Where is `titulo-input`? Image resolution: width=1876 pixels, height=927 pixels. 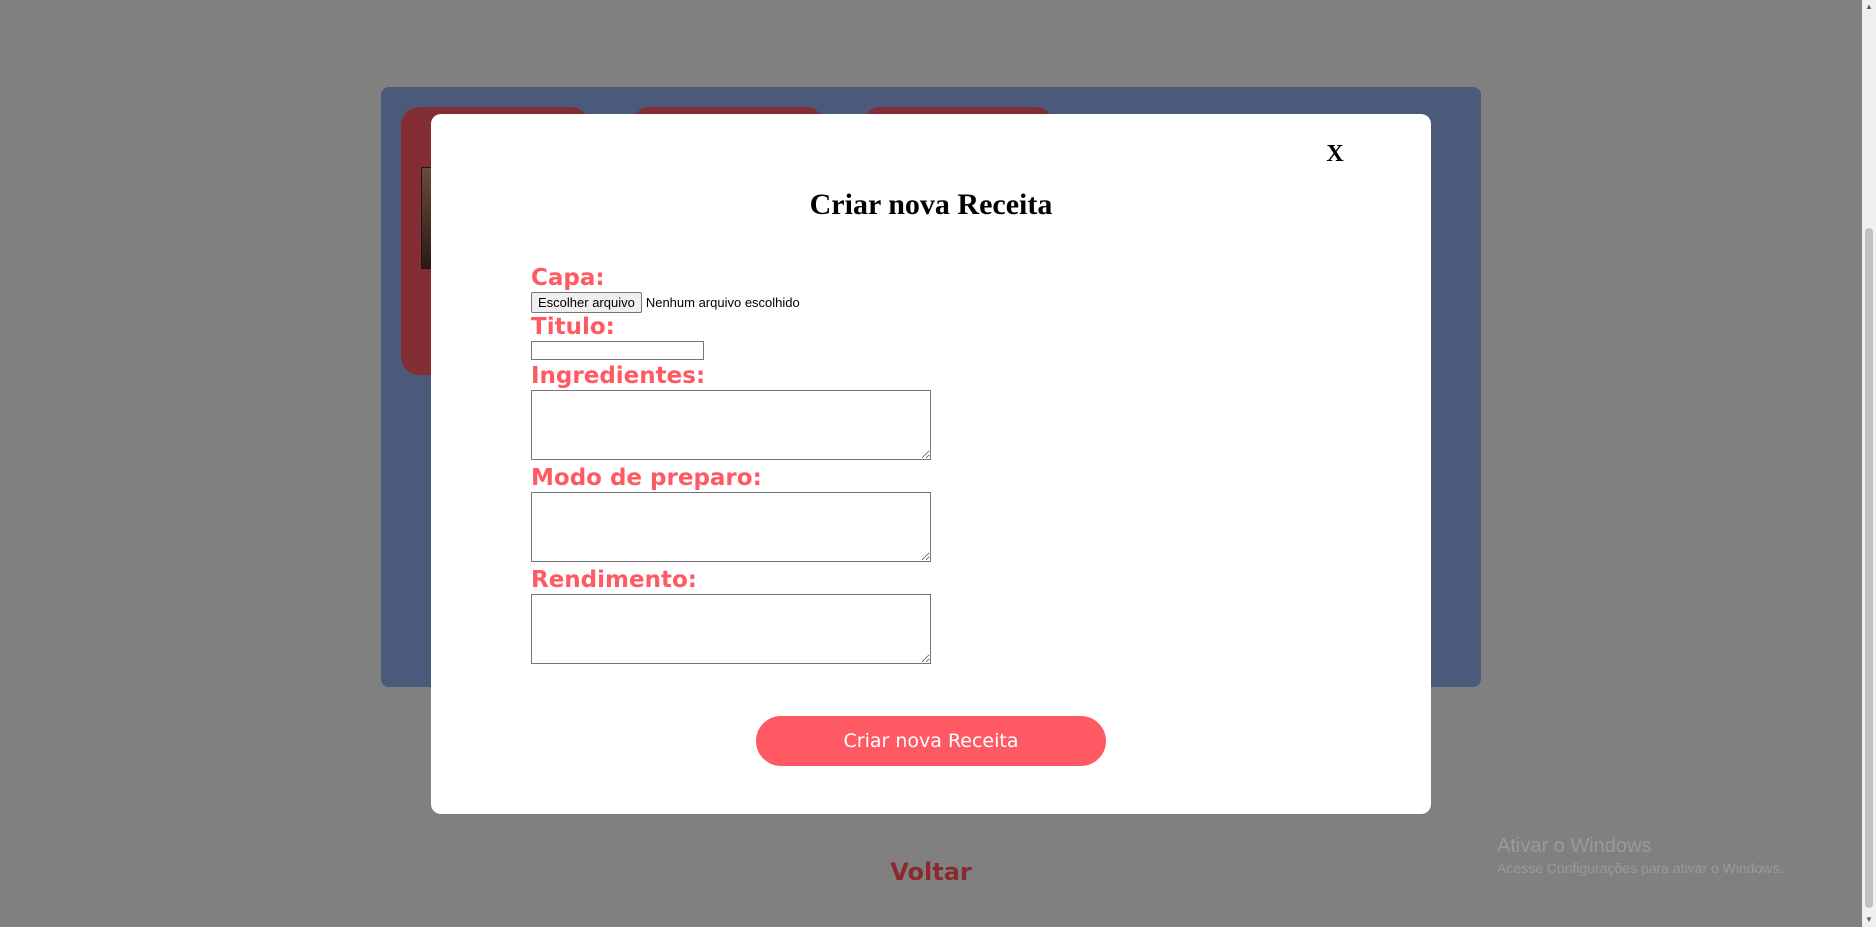
titulo-input is located at coordinates (617, 350).